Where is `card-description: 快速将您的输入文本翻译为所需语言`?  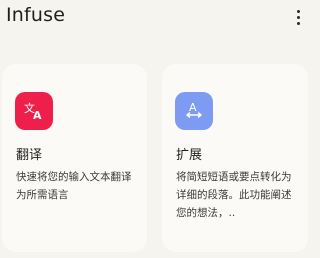 card-description: 快速将您的输入文本翻译为所需语言 is located at coordinates (74, 186).